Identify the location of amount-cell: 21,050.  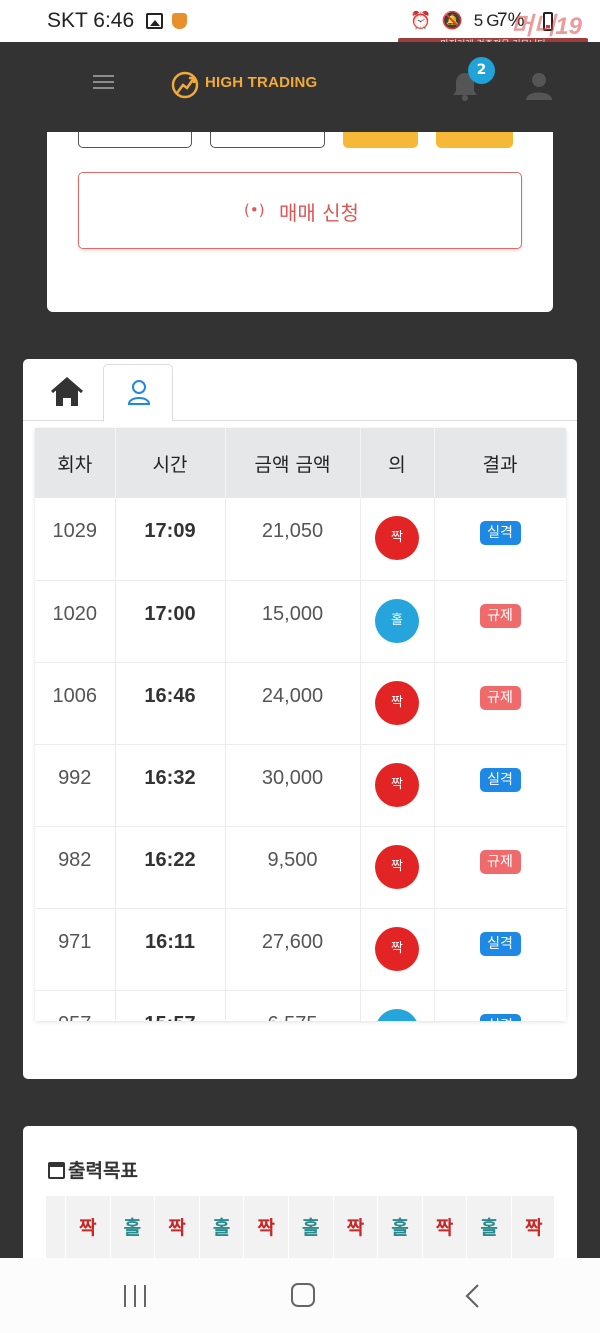
(293, 539).